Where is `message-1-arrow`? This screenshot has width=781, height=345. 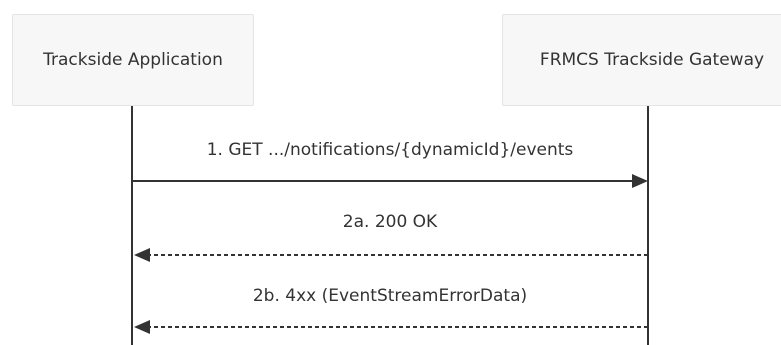 message-1-arrow is located at coordinates (390, 181).